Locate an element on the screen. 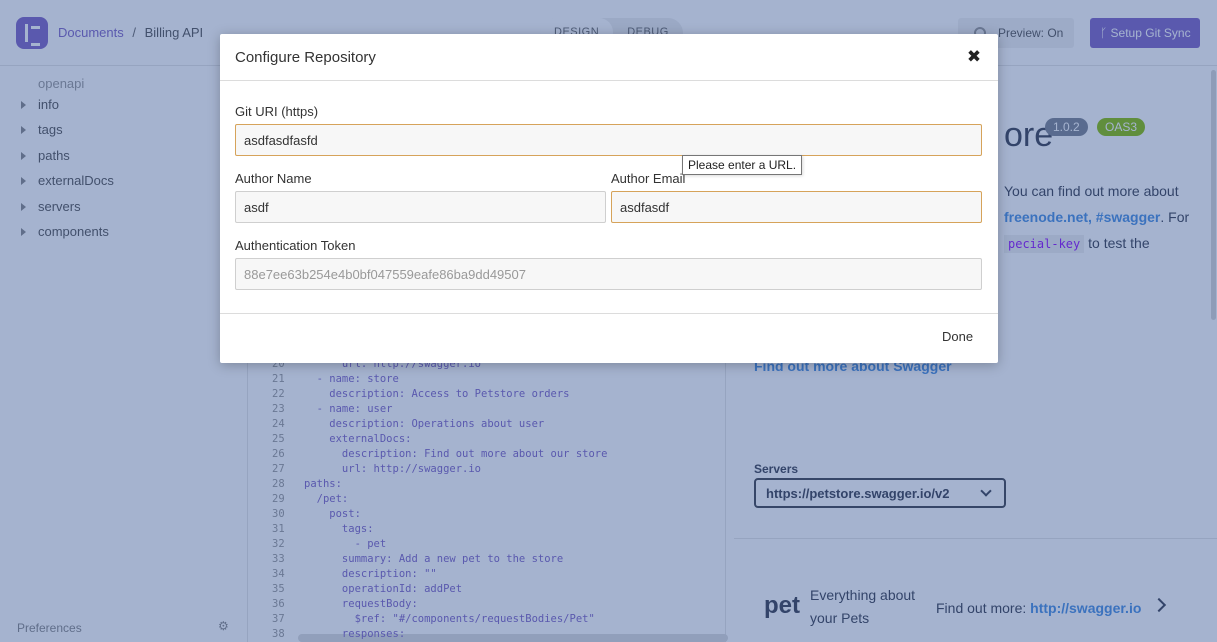 This screenshot has height=642, width=1217. git-uri-label: Git URI (https) is located at coordinates (277, 111).